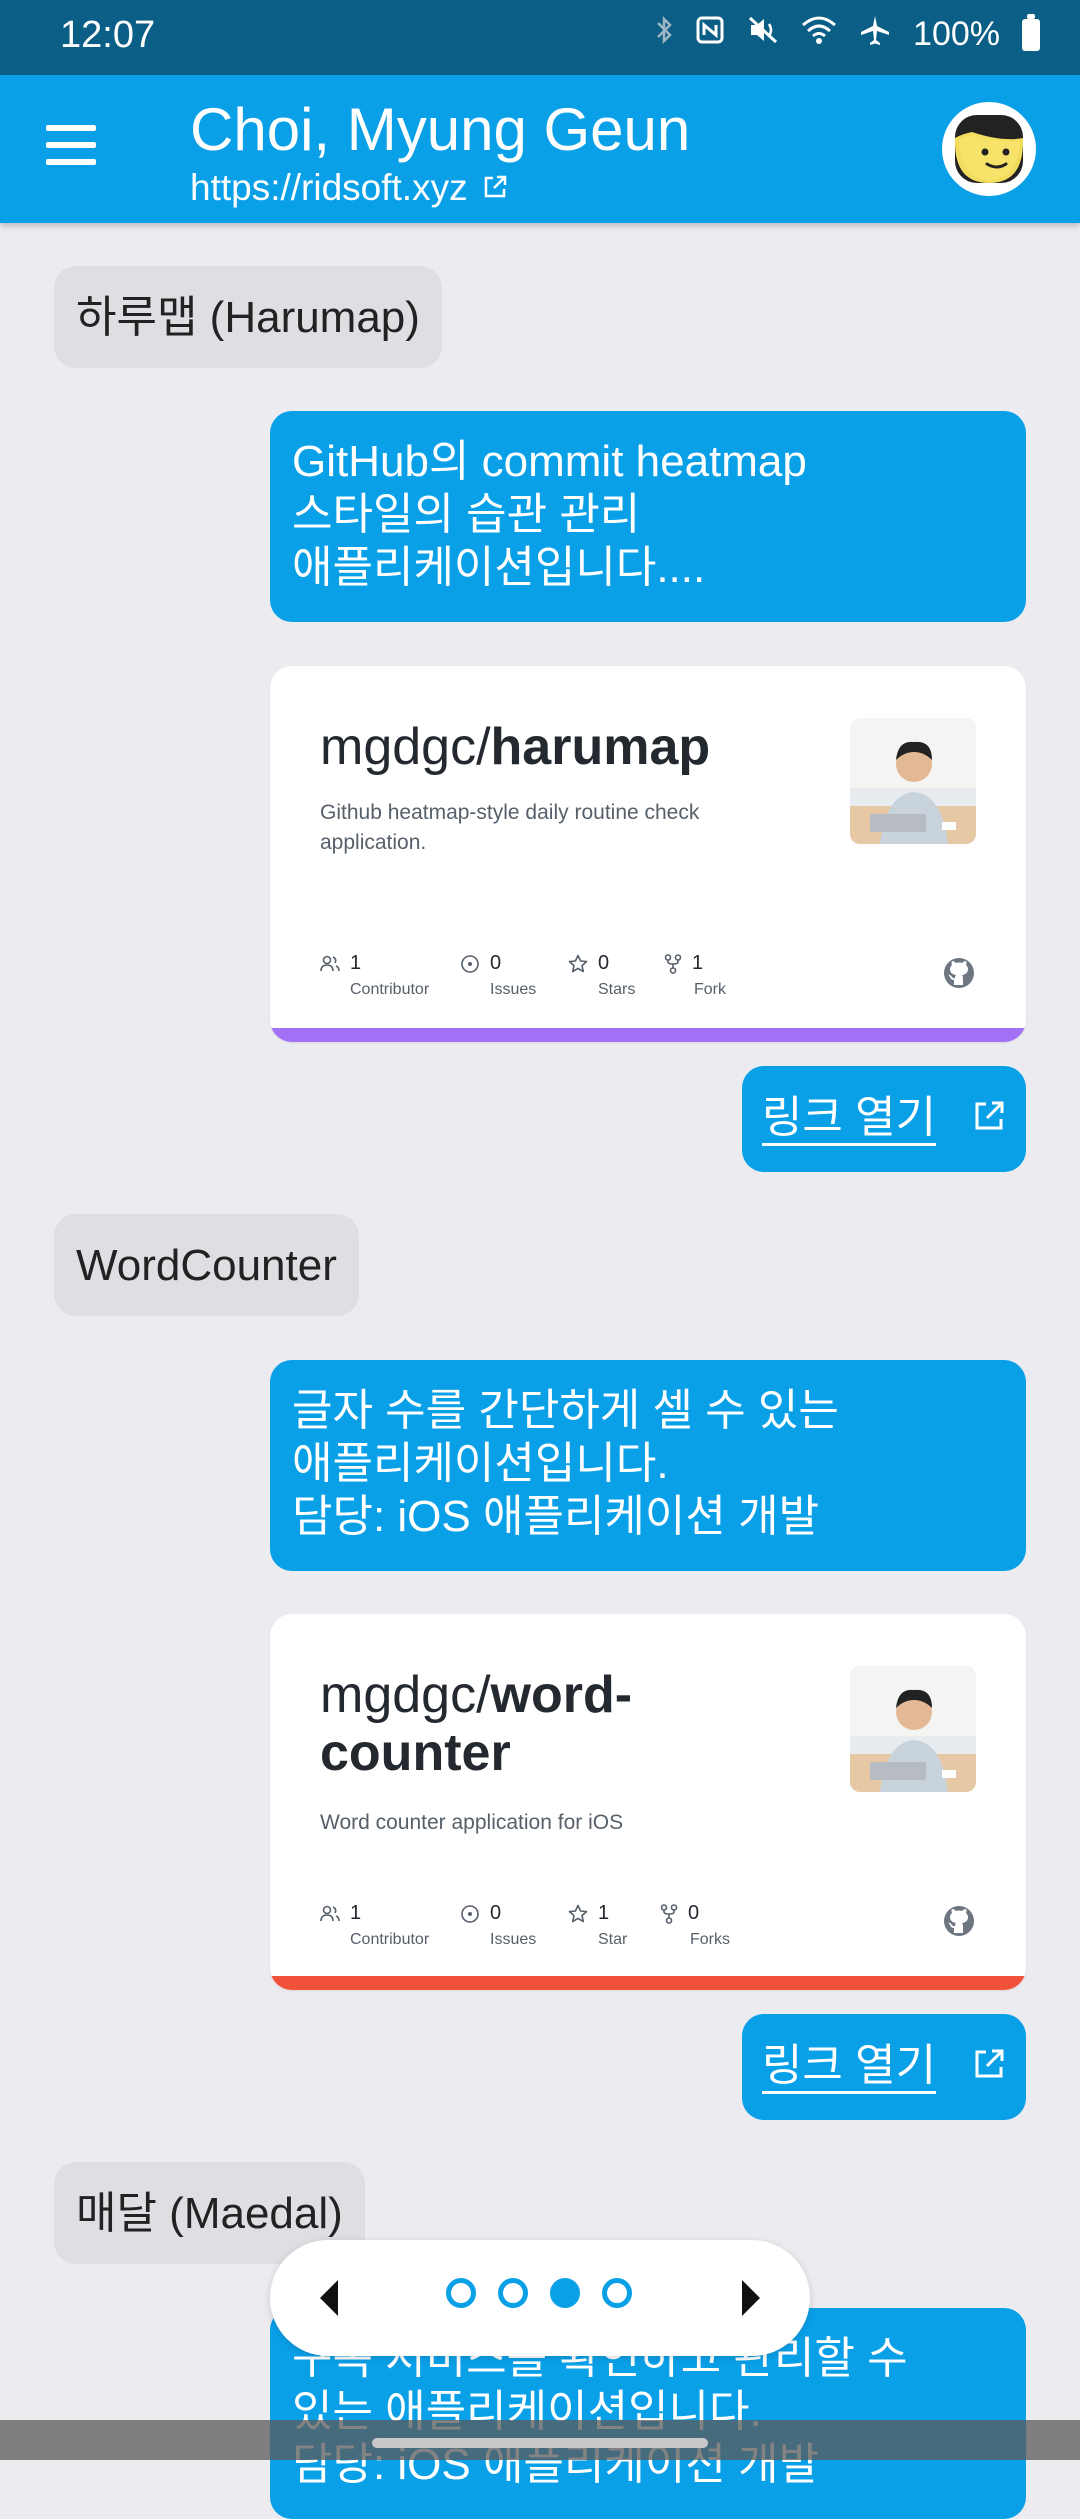  What do you see at coordinates (710, 1939) in the screenshot?
I see `stat-label: Forks` at bounding box center [710, 1939].